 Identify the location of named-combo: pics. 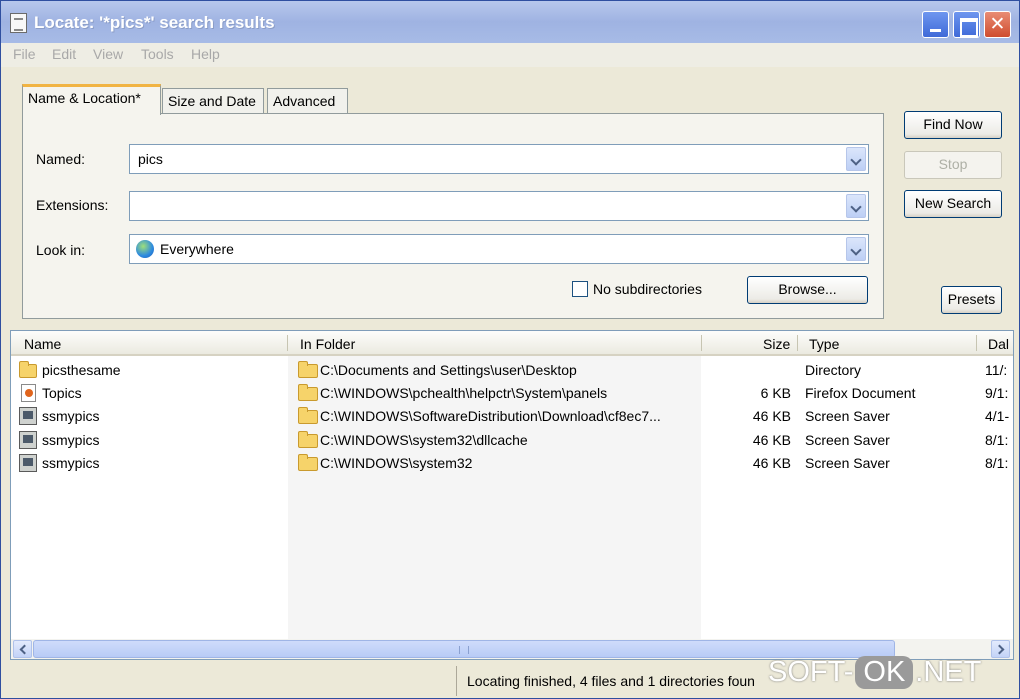
(499, 159).